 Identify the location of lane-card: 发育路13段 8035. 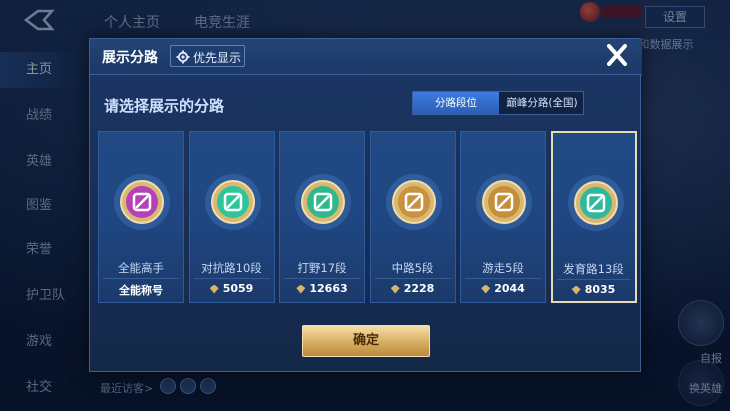
(593, 217).